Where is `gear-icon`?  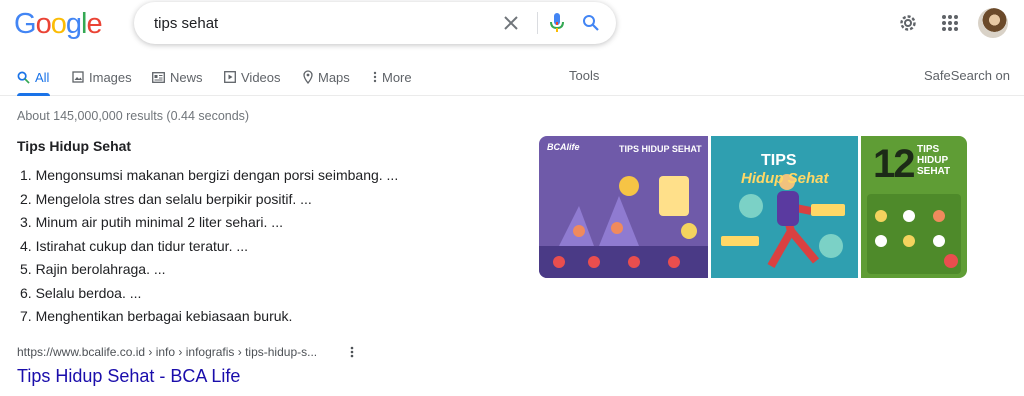 gear-icon is located at coordinates (908, 23).